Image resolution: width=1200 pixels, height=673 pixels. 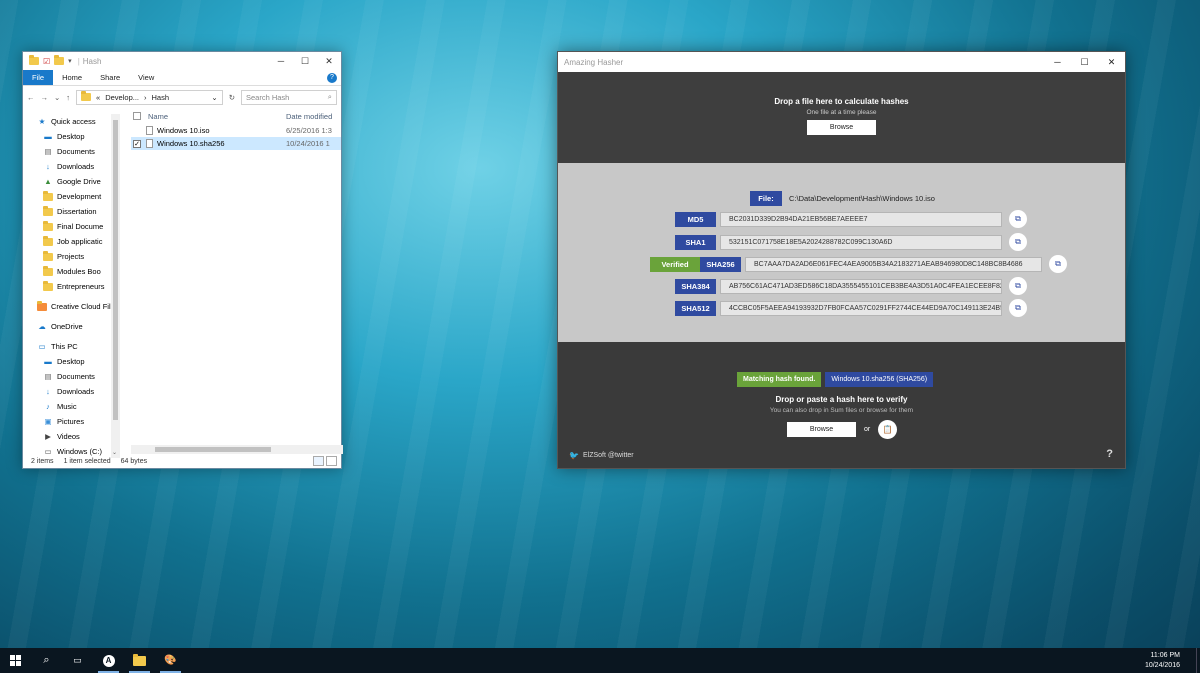 I want to click on taskbar-amazing-hasher: A, so click(x=108, y=660).